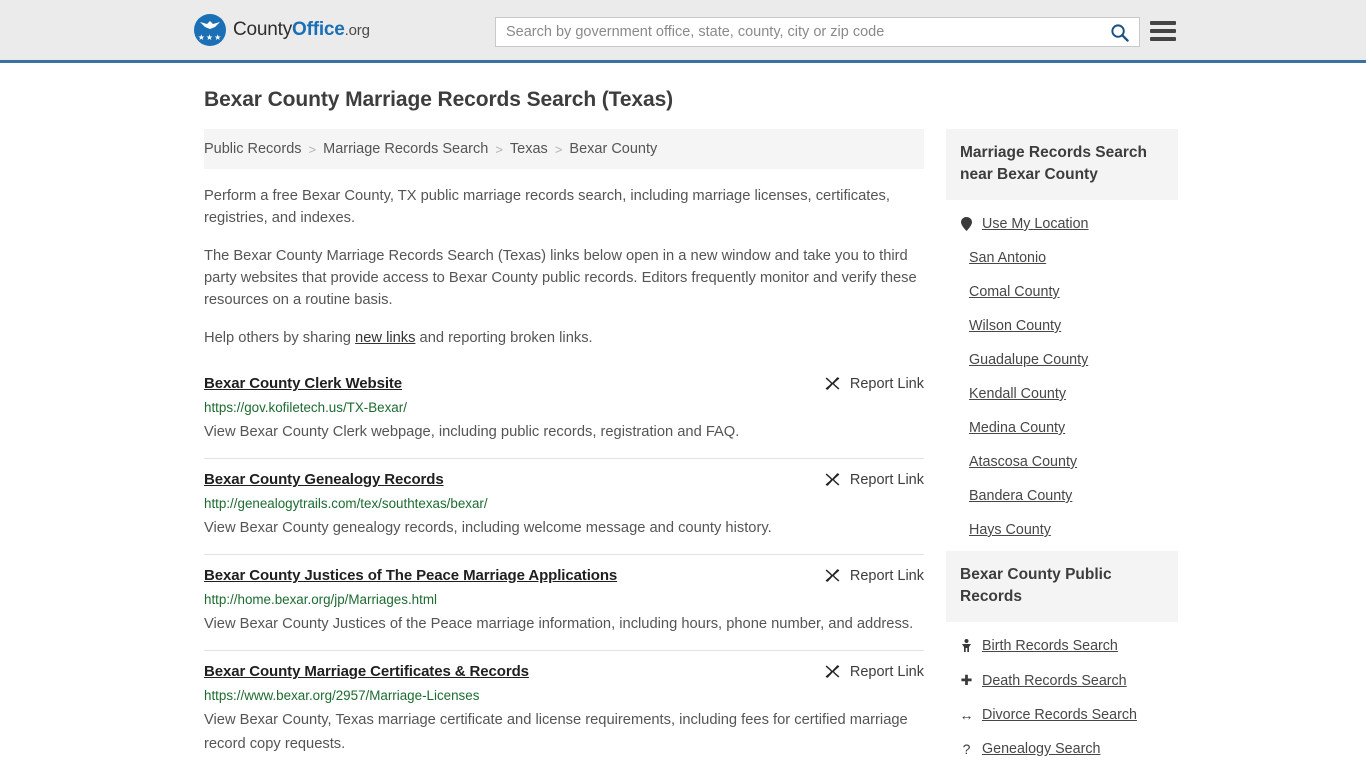  Describe the element at coordinates (1054, 681) in the screenshot. I see `public-records-link: Death Records Search` at that location.